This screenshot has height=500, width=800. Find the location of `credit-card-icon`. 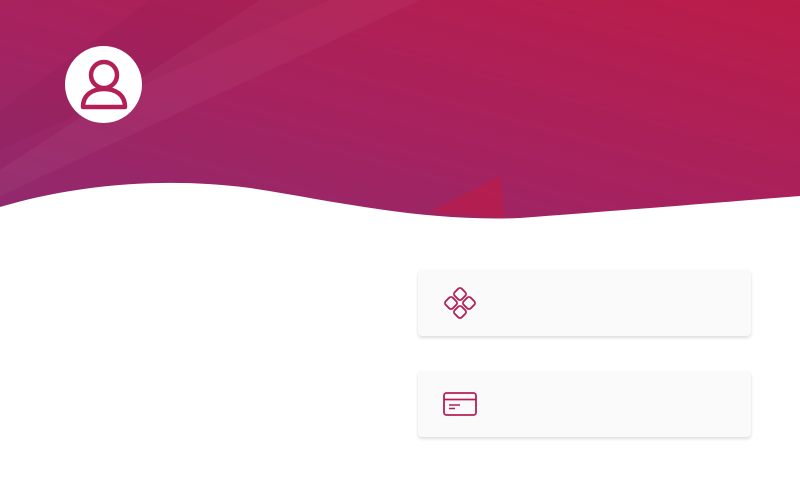

credit-card-icon is located at coordinates (460, 404).